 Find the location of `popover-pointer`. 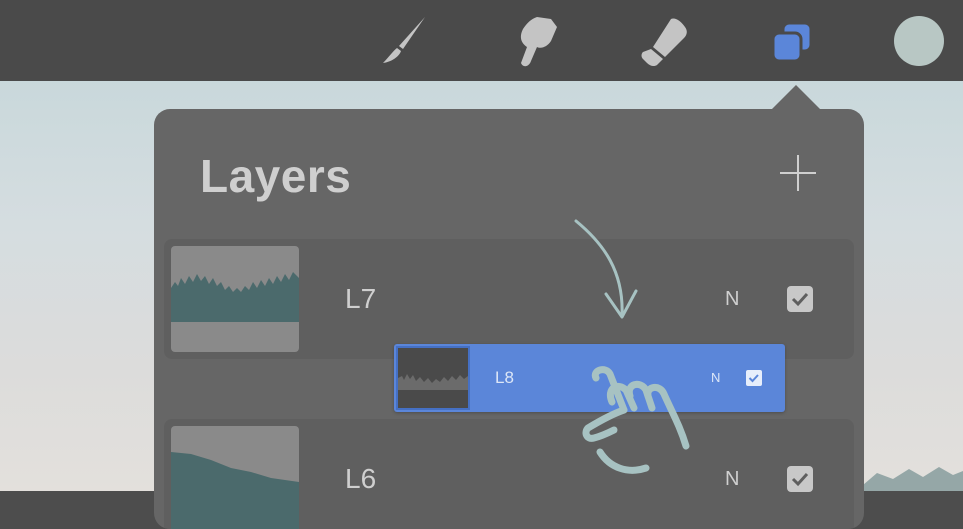

popover-pointer is located at coordinates (796, 97).